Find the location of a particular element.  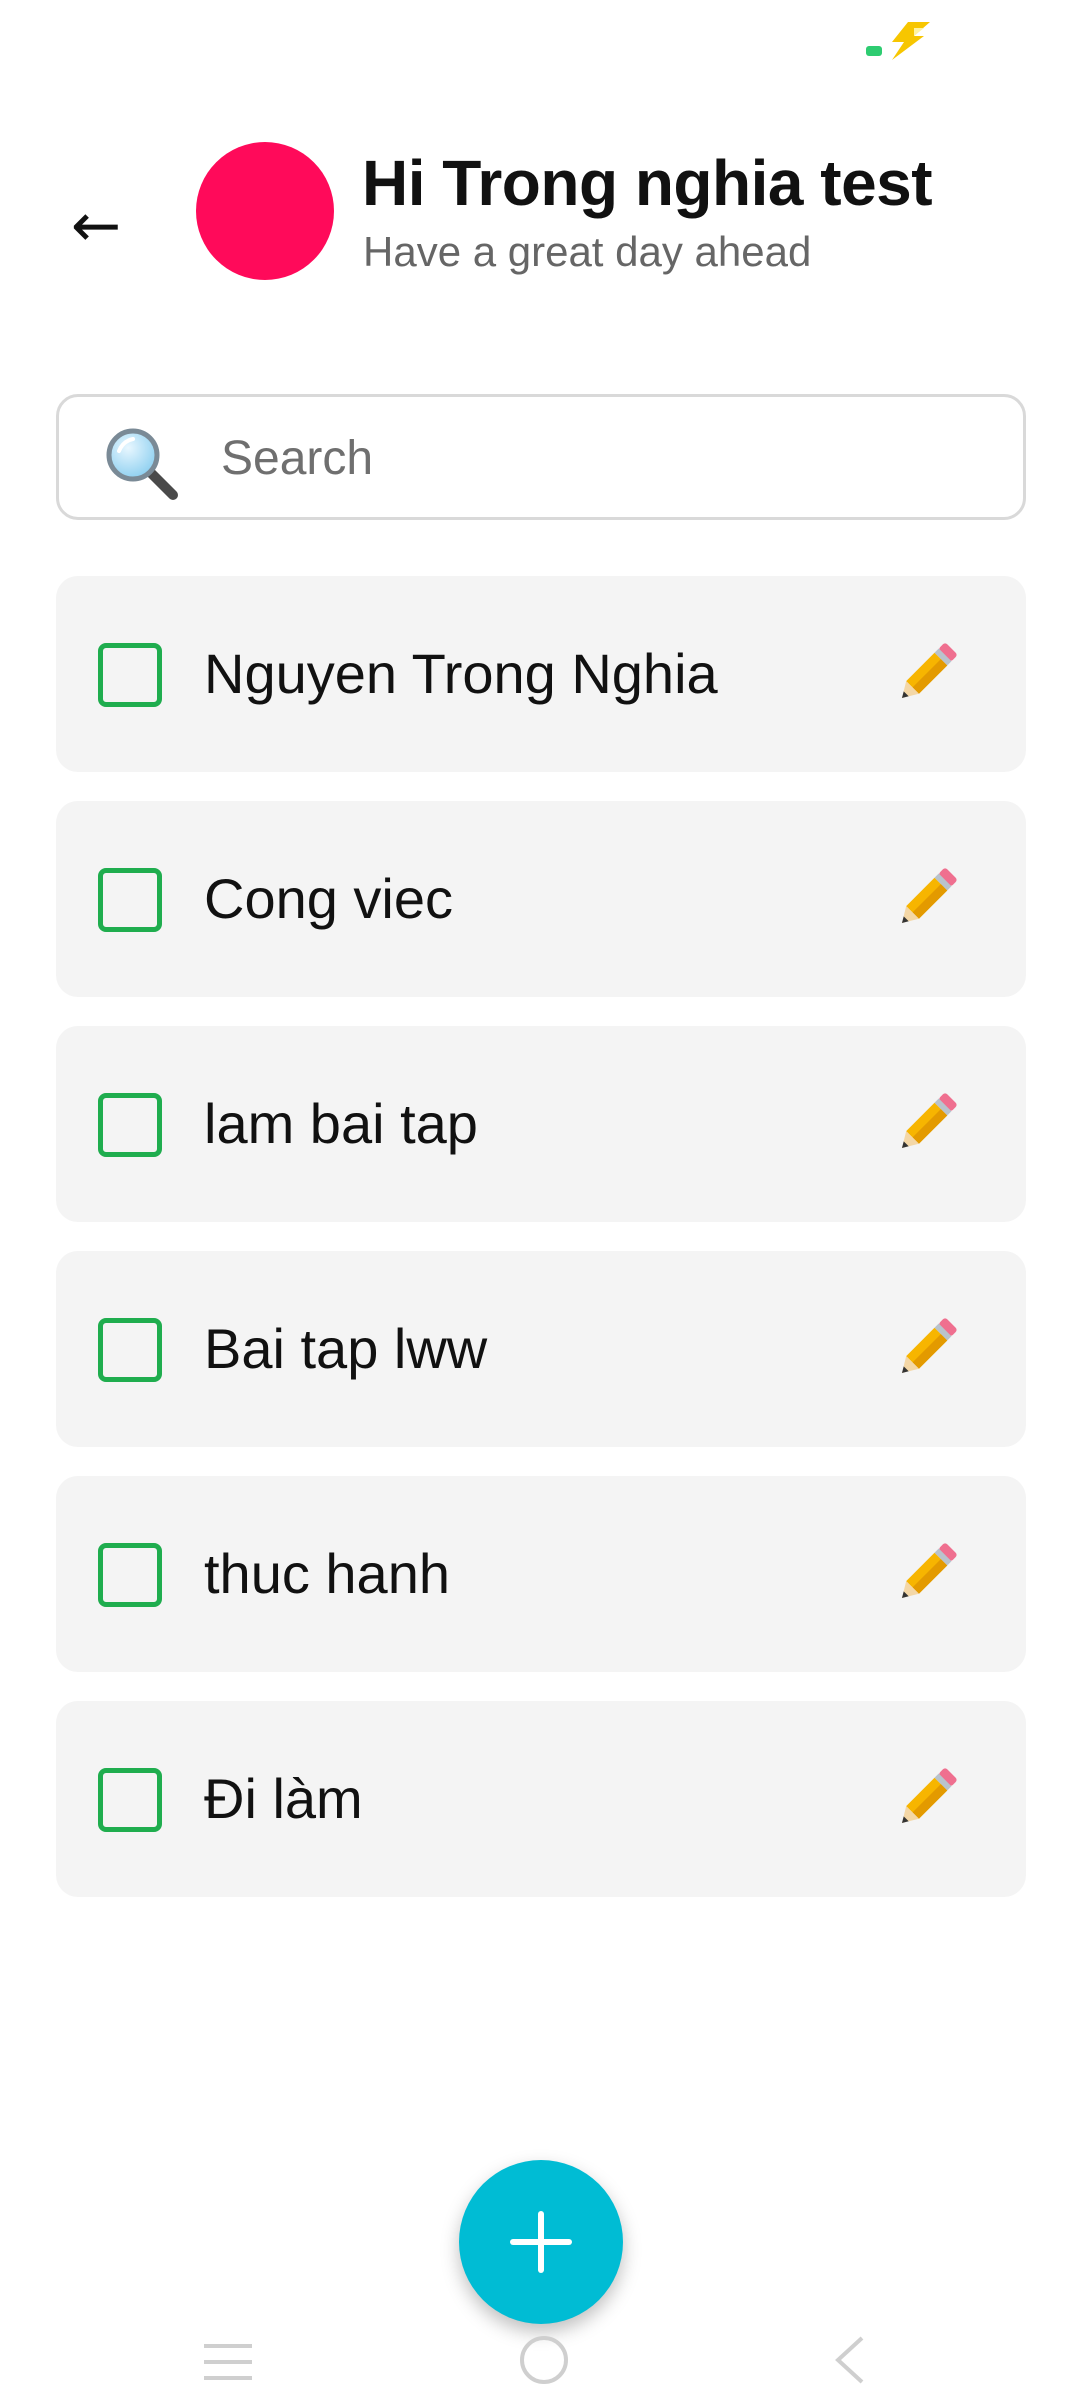

status-bar is located at coordinates (540, 50).